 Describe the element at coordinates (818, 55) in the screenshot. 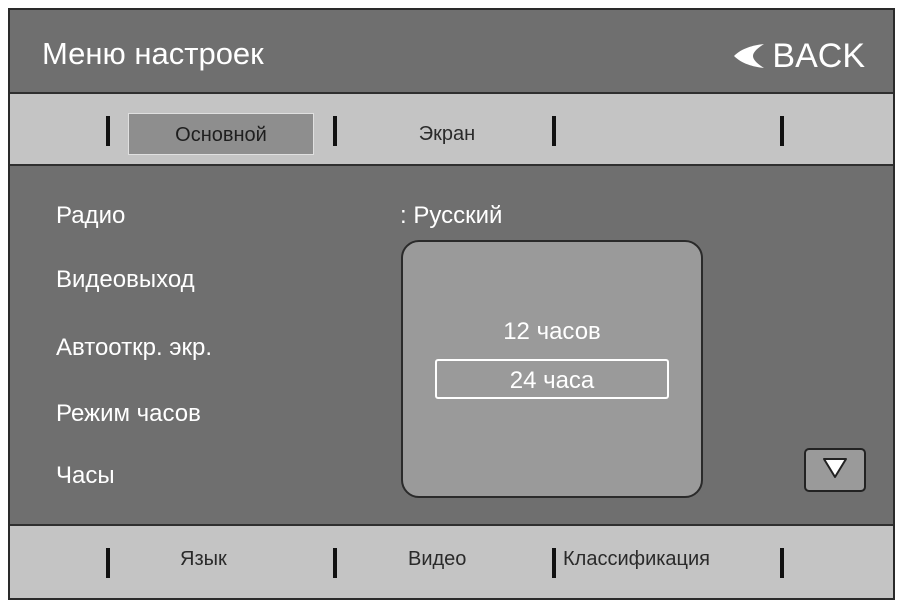

I see `back-label: BACK` at that location.